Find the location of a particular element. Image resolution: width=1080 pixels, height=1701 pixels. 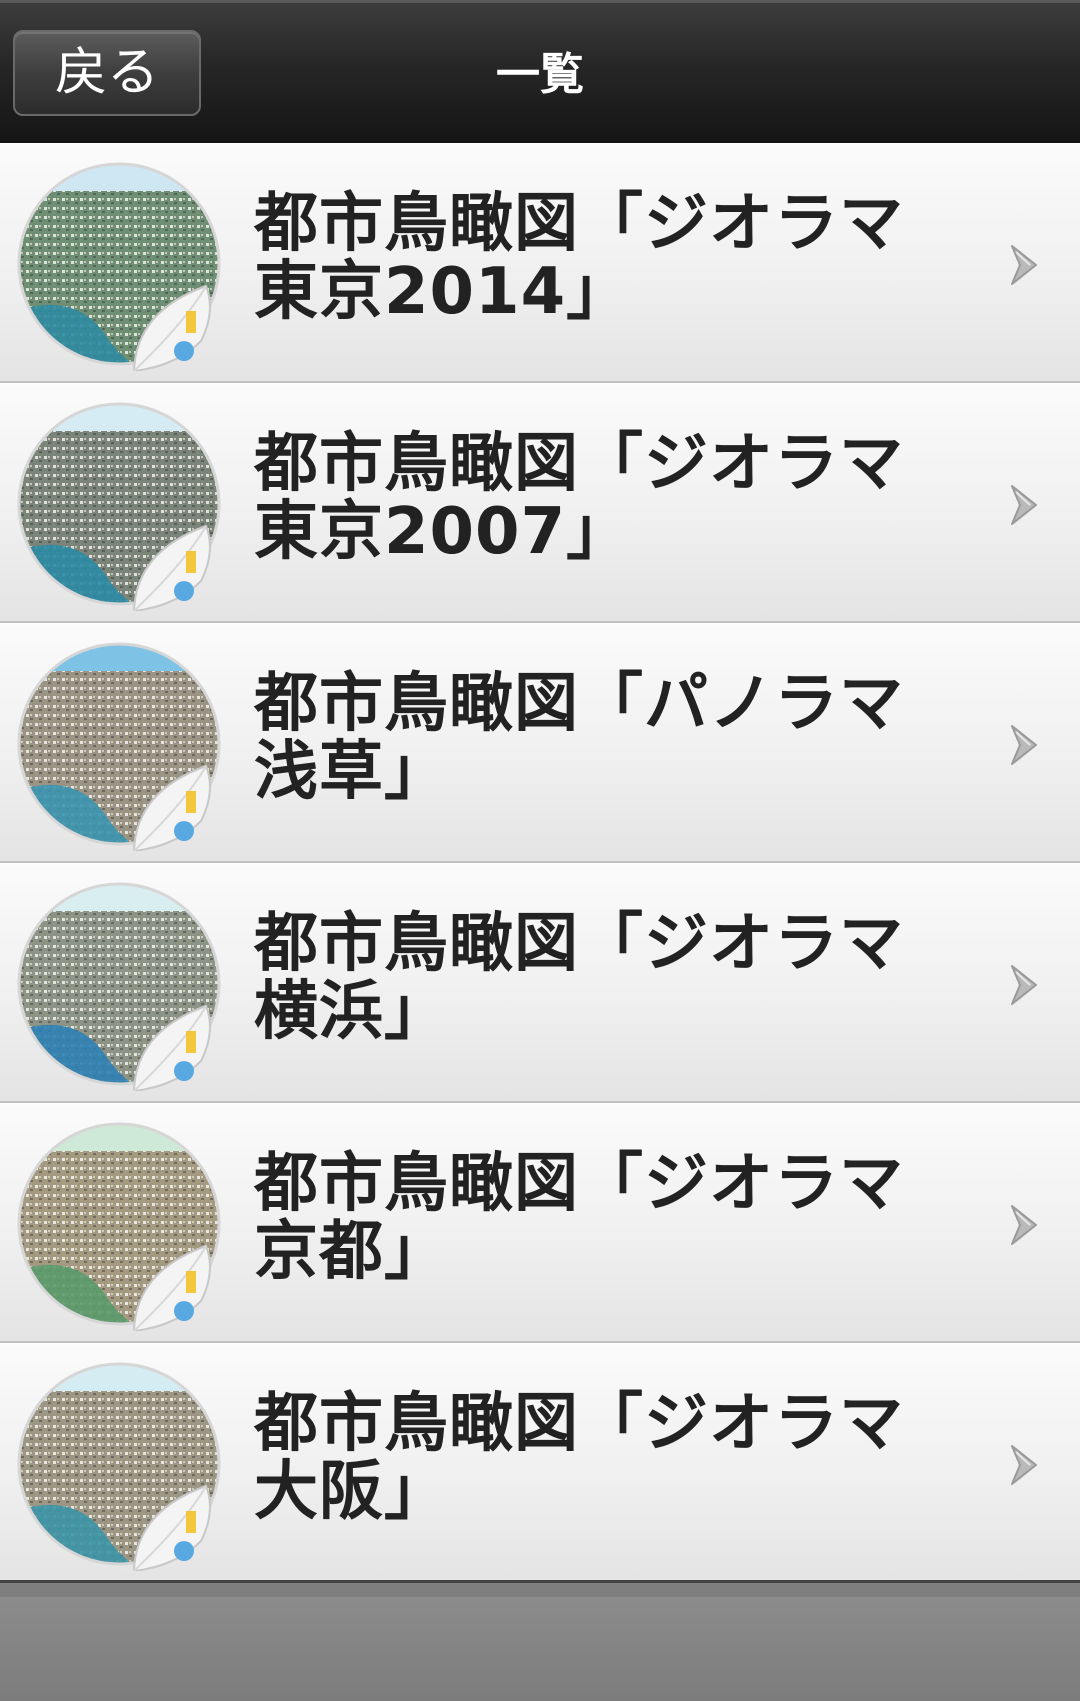

list-item: 都市鳥瞰図「ジオラマ大阪」 is located at coordinates (540, 1463).